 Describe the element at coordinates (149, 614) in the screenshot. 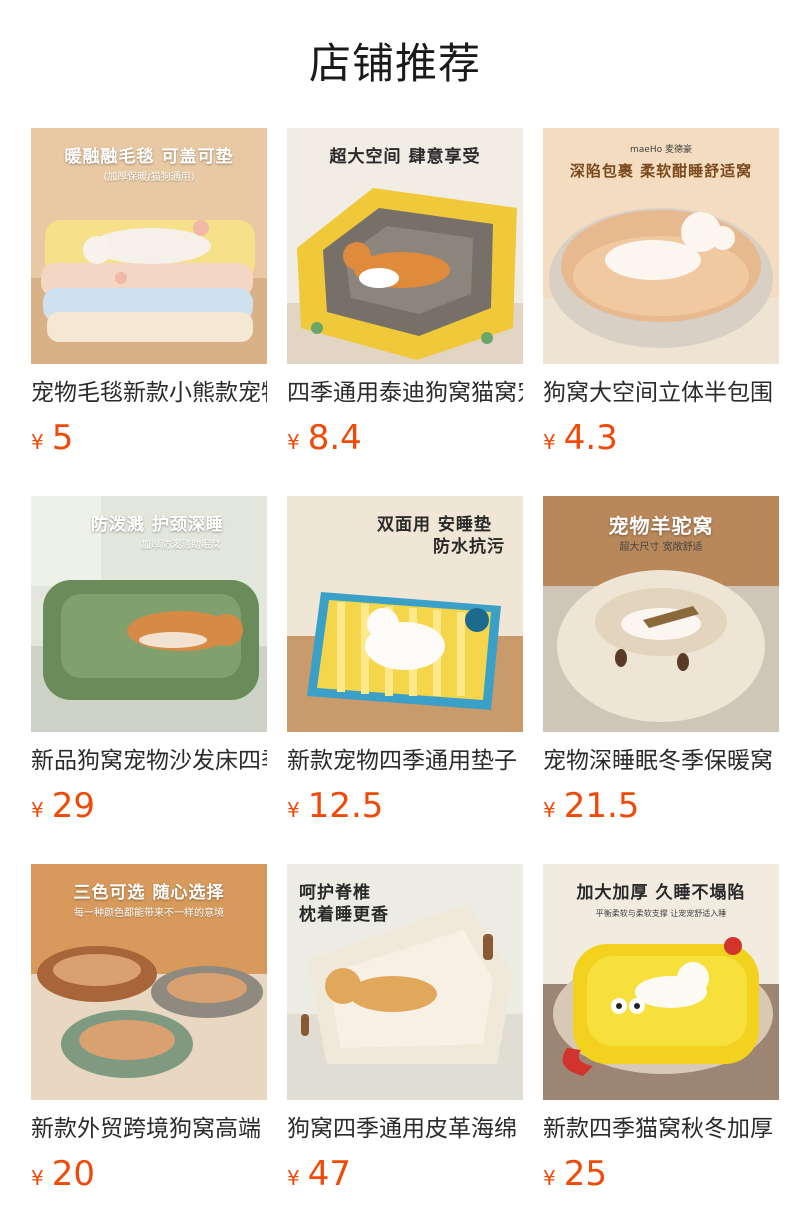

I see `product-image: 防泼溅 护颈深睡 加厚防泼溅助眠窝` at that location.